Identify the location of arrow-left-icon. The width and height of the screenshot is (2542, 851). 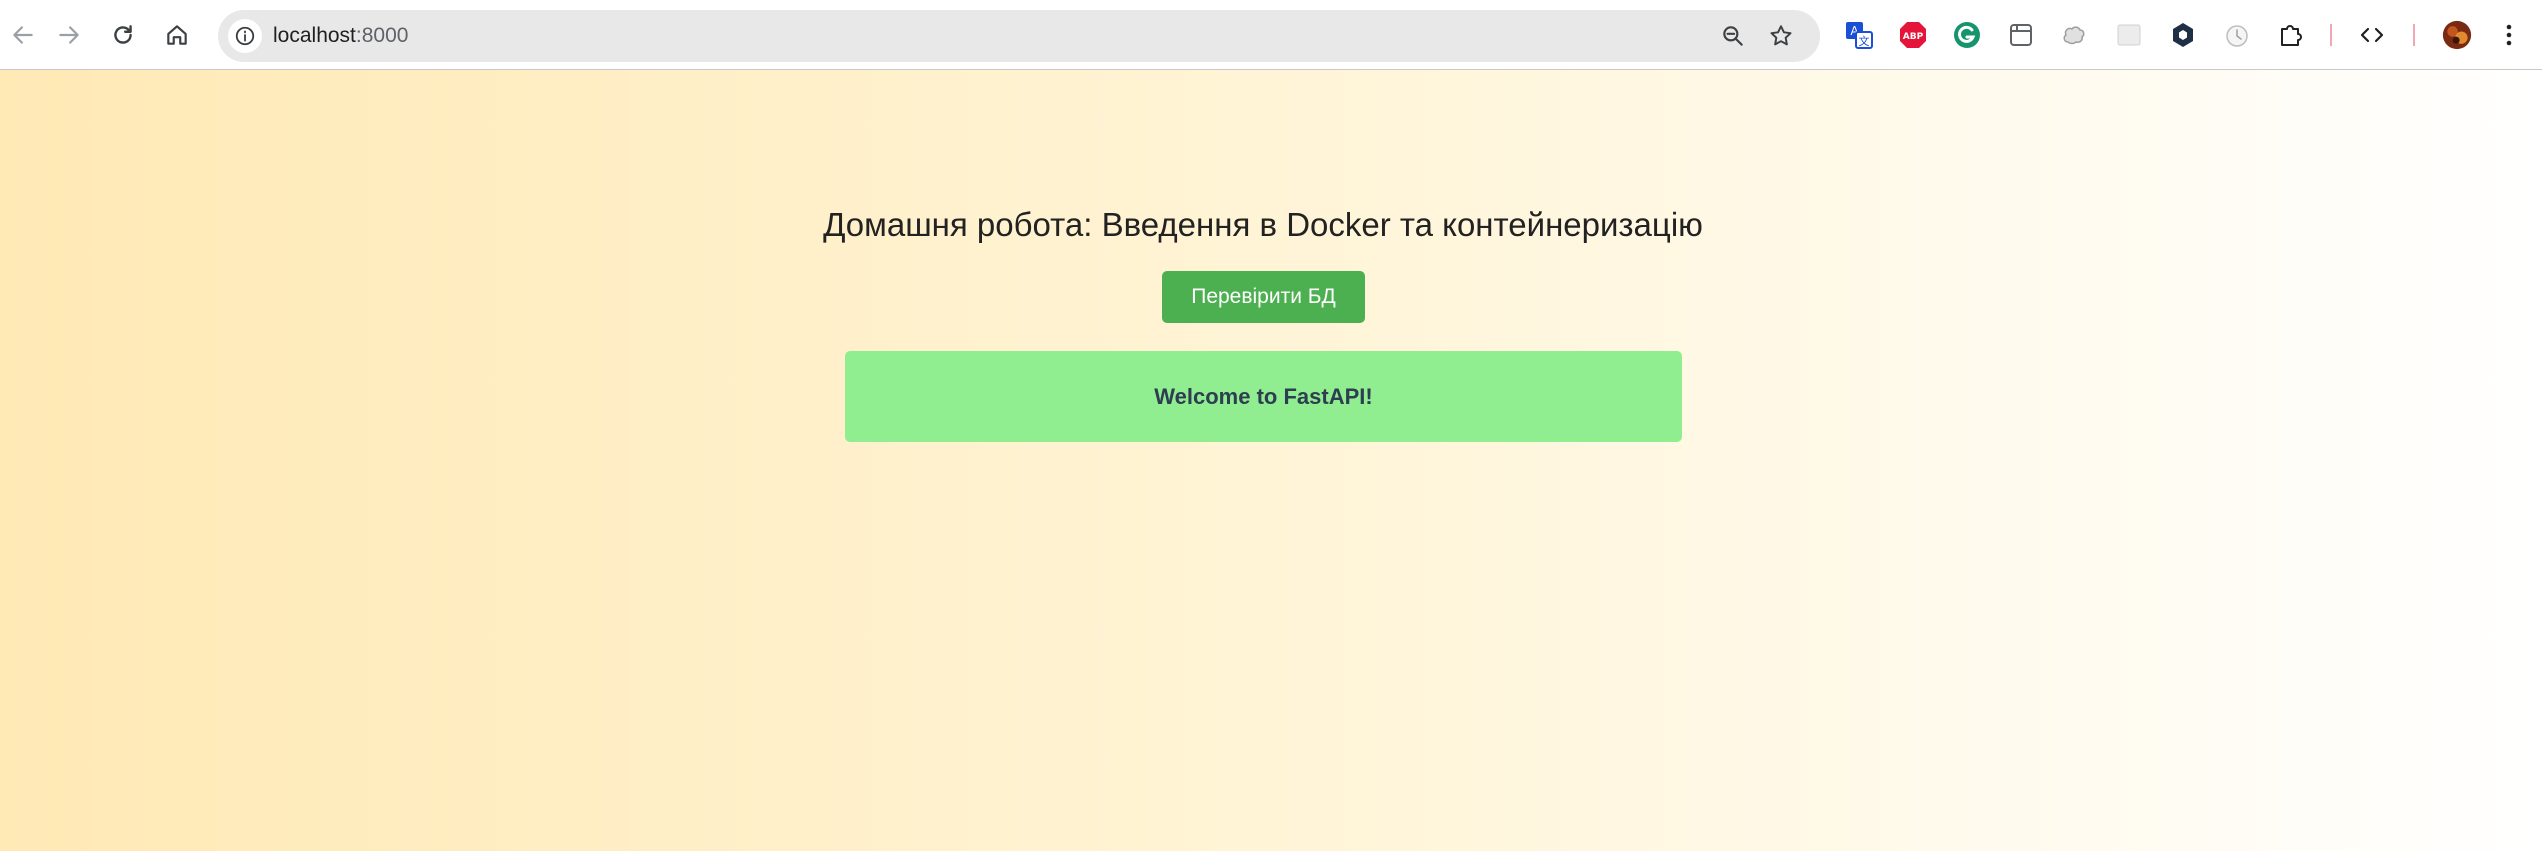
(23, 35).